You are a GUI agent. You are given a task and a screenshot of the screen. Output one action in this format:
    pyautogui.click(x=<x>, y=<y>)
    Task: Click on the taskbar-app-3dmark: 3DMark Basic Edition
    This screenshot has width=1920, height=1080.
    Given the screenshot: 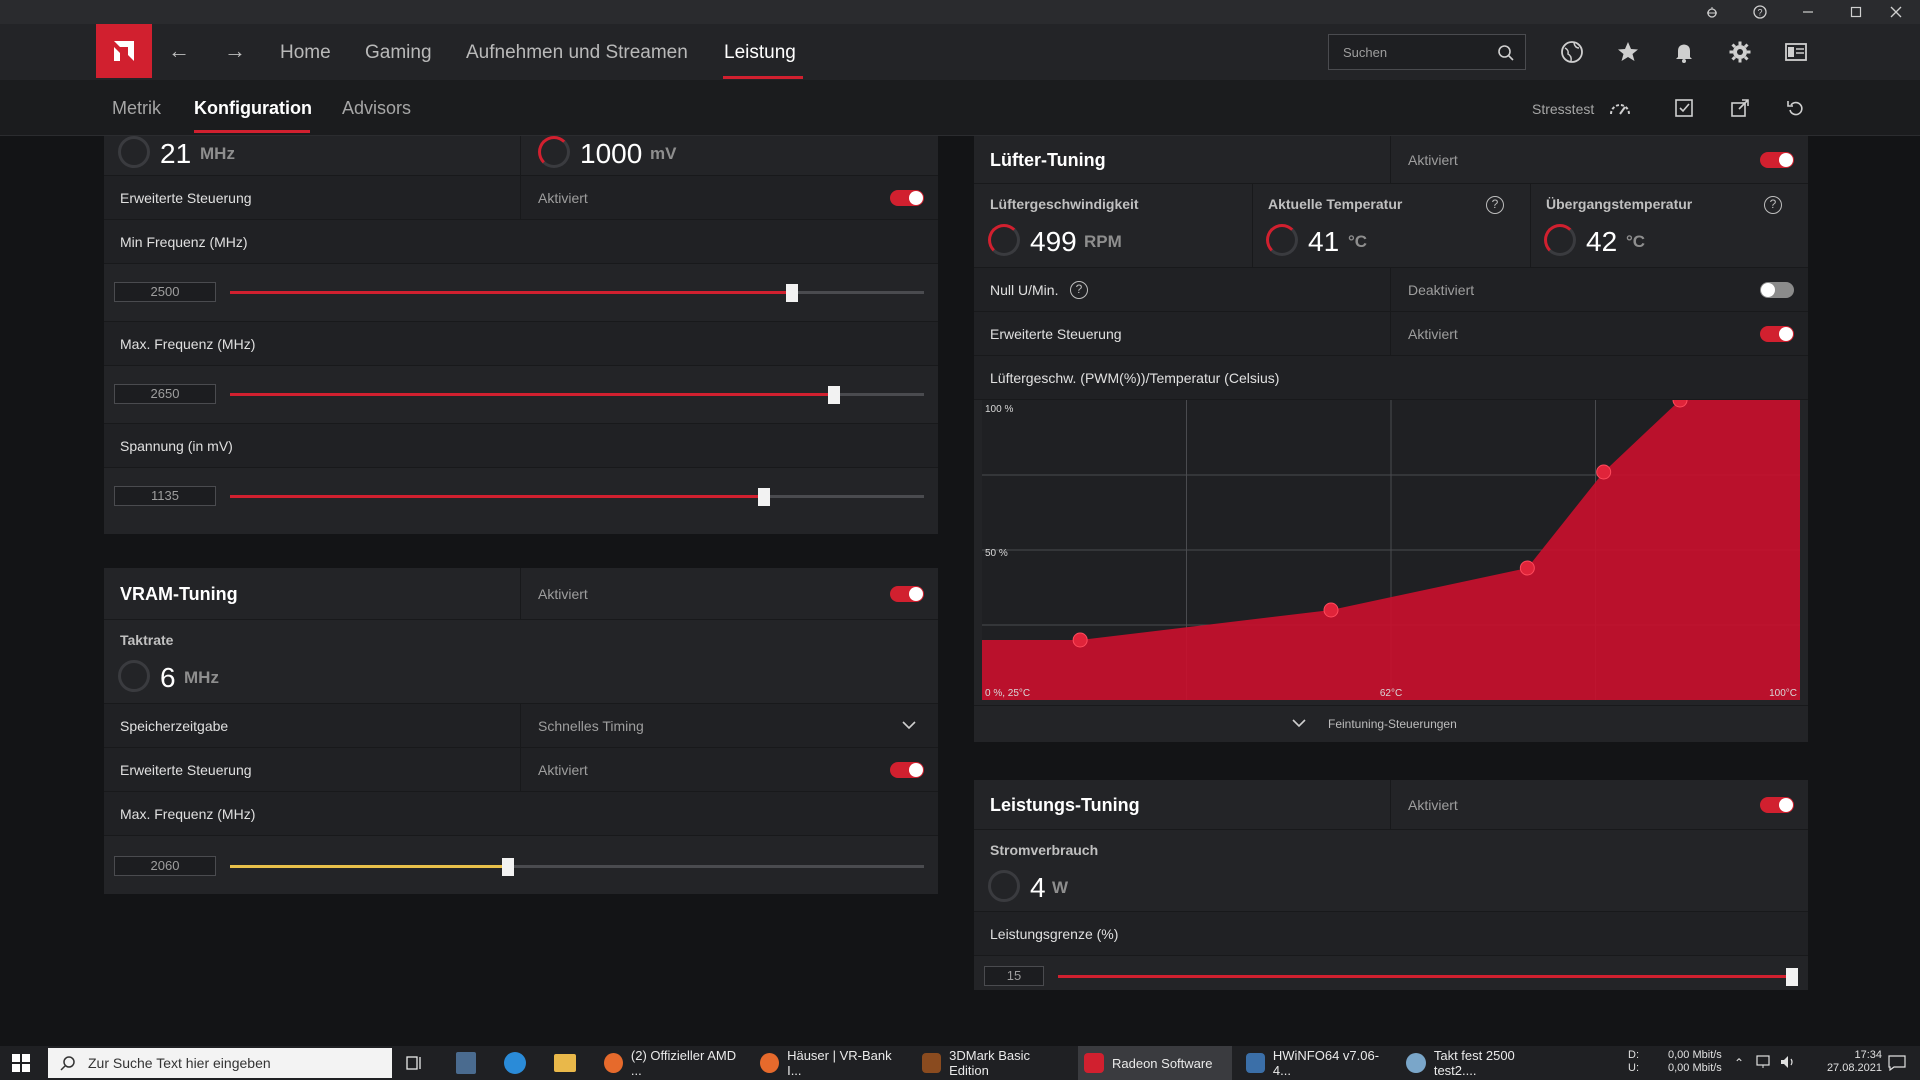 What is the action you would take?
    pyautogui.click(x=992, y=1063)
    